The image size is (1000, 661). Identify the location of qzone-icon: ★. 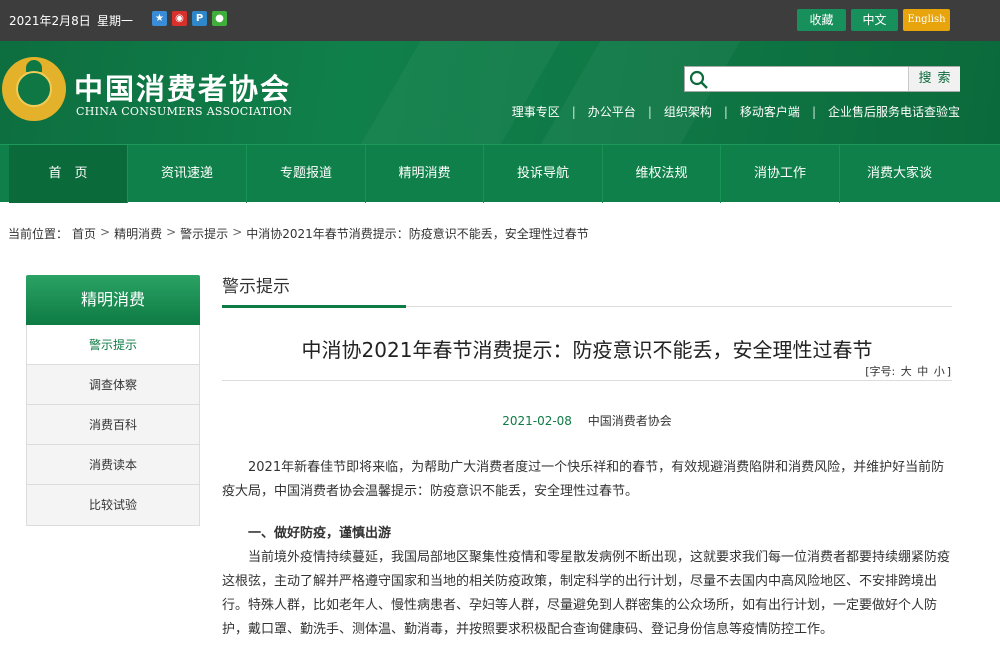
(159, 18).